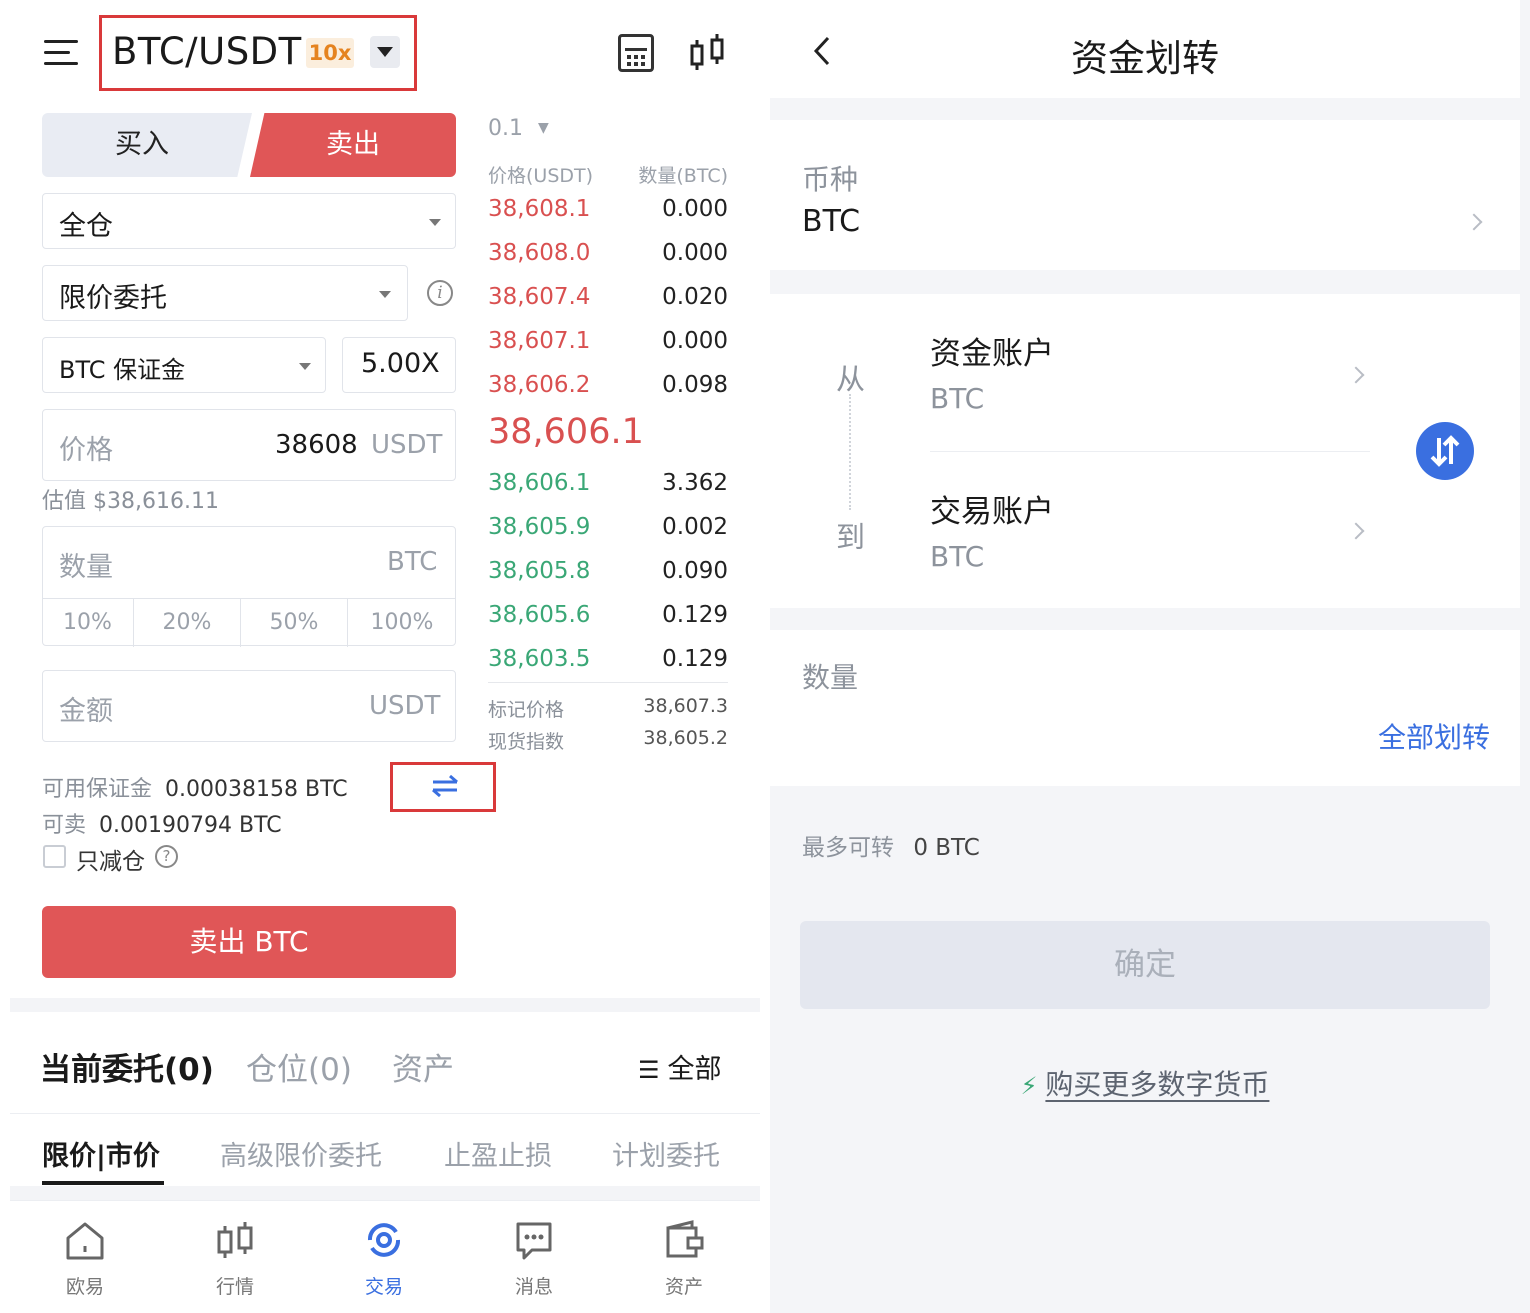 This screenshot has height=1313, width=1530. I want to click on tab-sell: 卖出, so click(353, 145).